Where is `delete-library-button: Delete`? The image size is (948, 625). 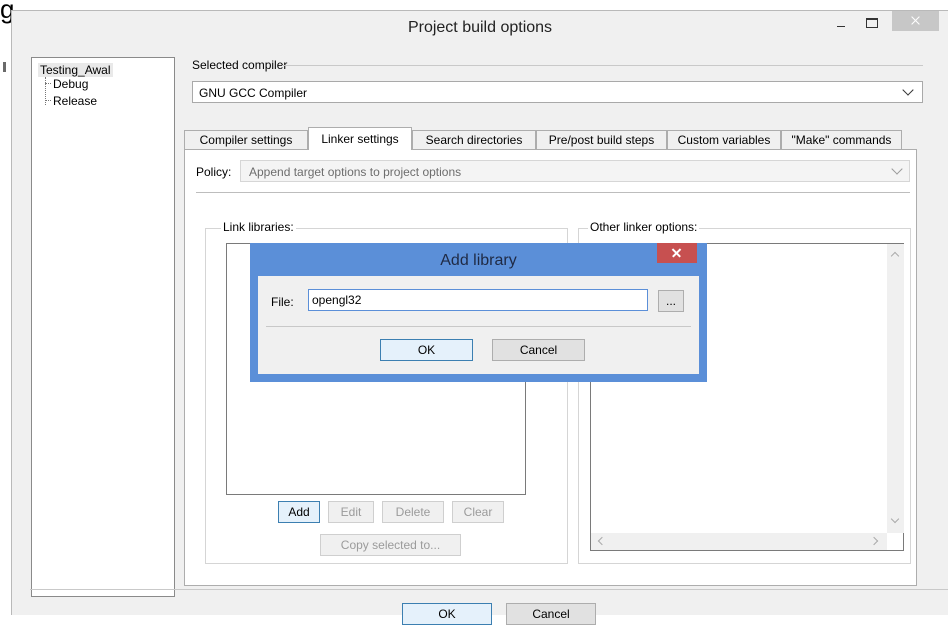 delete-library-button: Delete is located at coordinates (413, 512).